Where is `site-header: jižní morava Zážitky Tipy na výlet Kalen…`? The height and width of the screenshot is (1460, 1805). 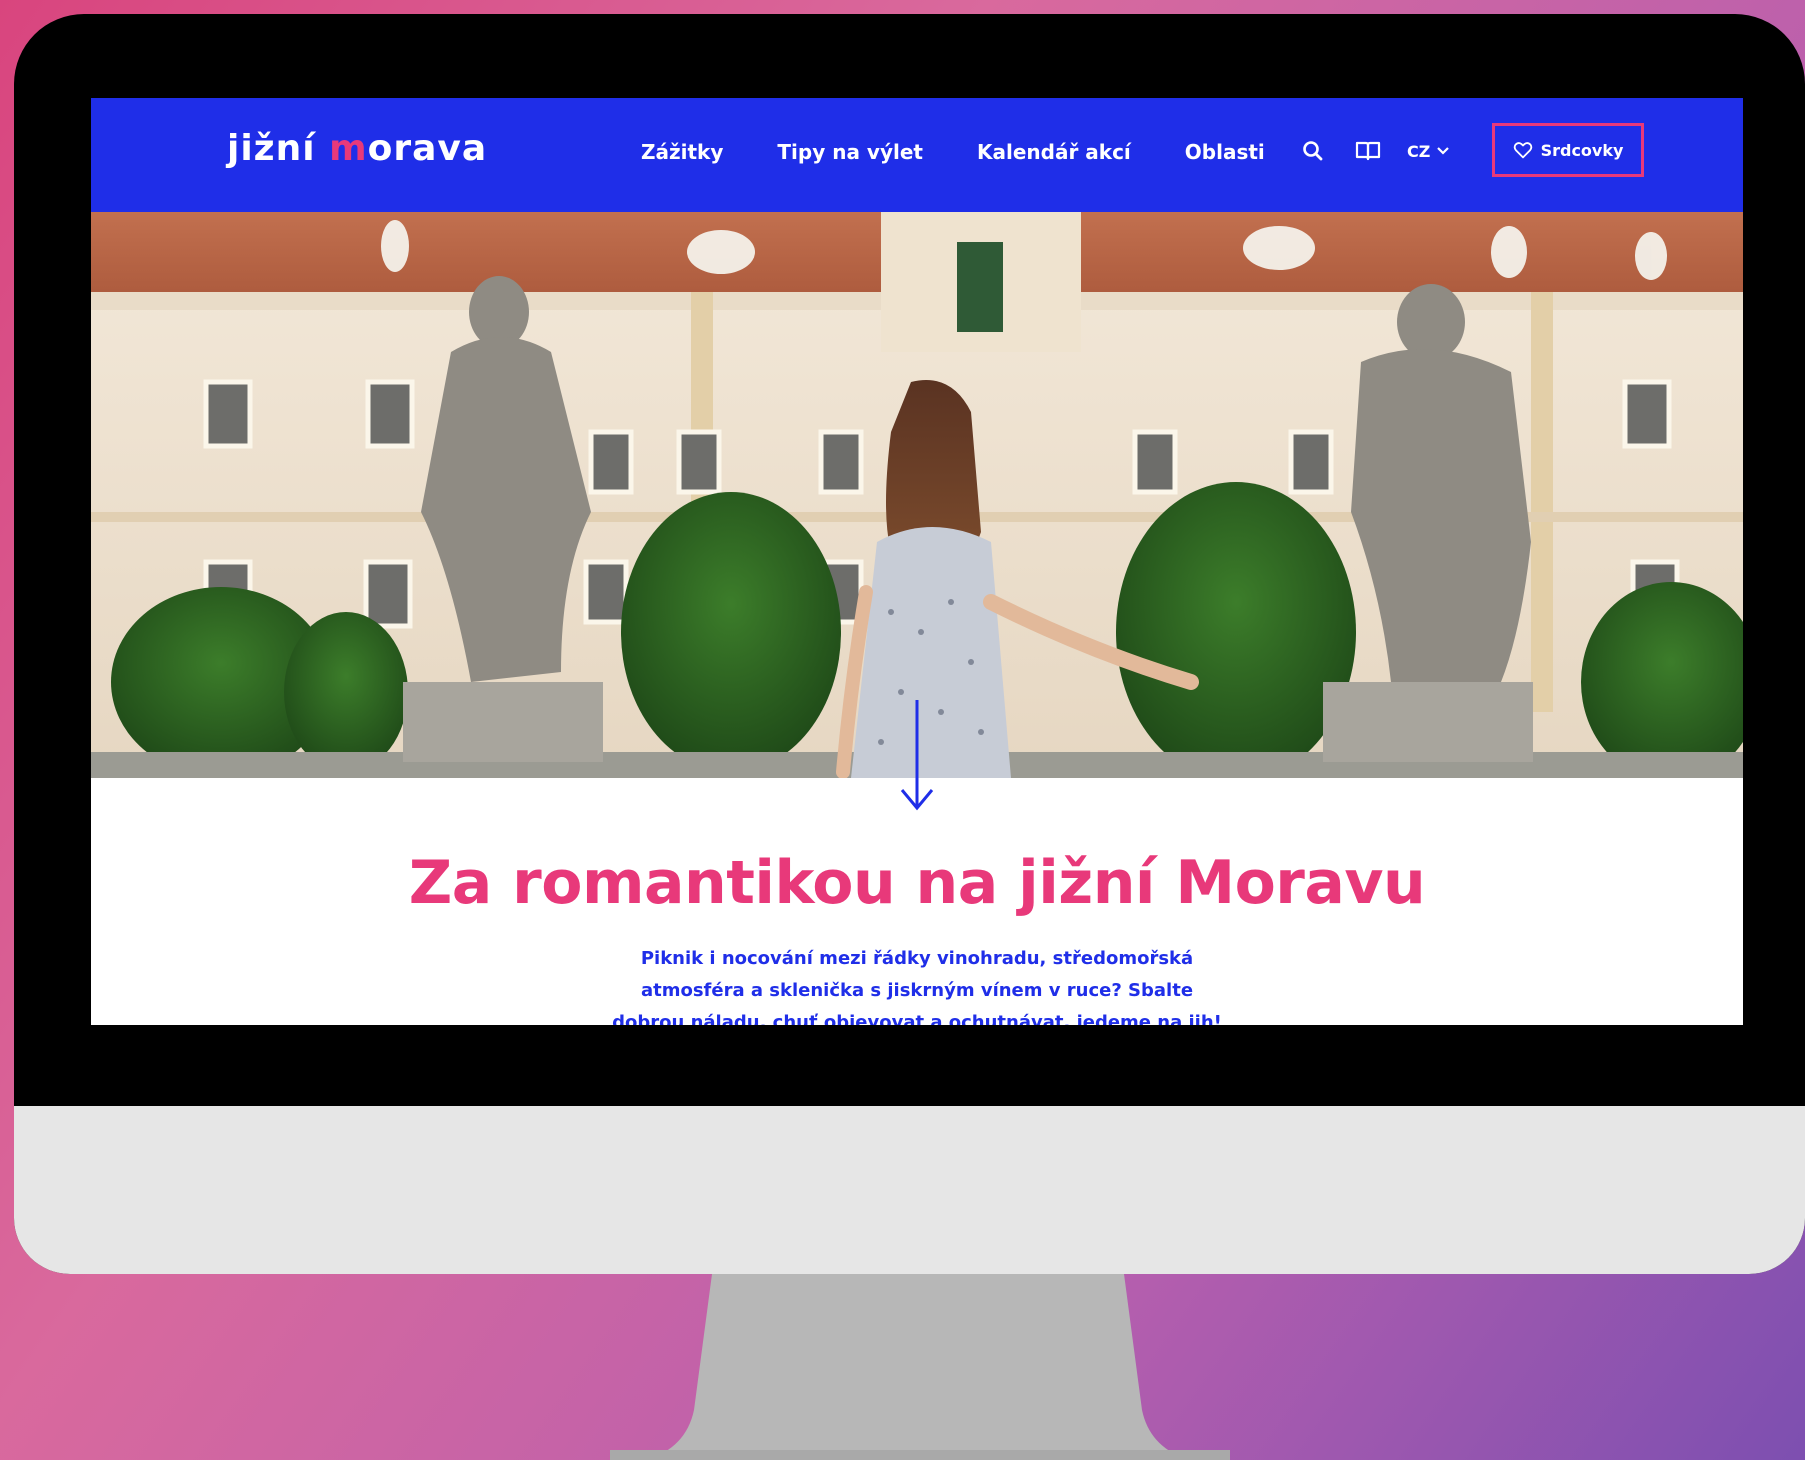 site-header: jižní morava Zážitky Tipy na výlet Kalen… is located at coordinates (917, 155).